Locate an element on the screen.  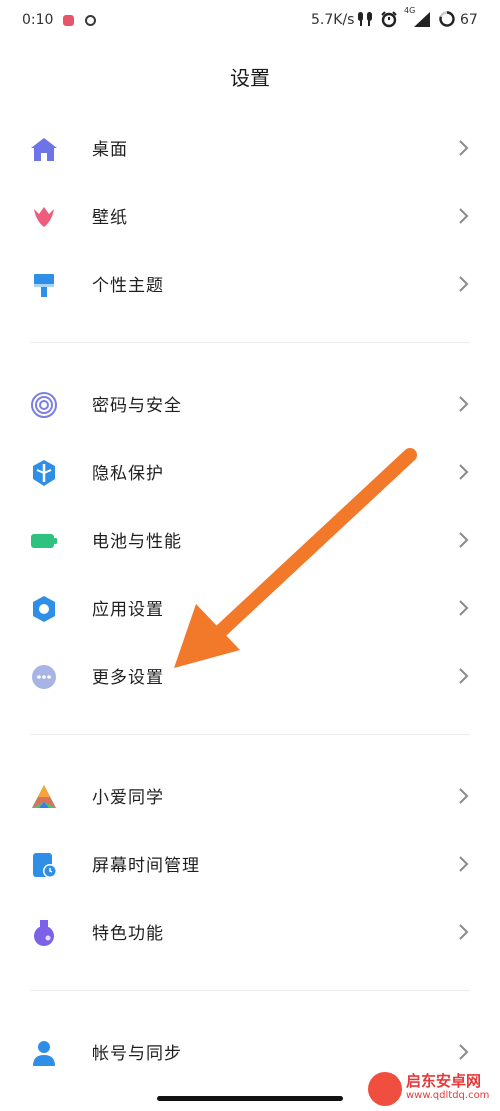
settings-row-label: 桌面 is located at coordinates (110, 150).